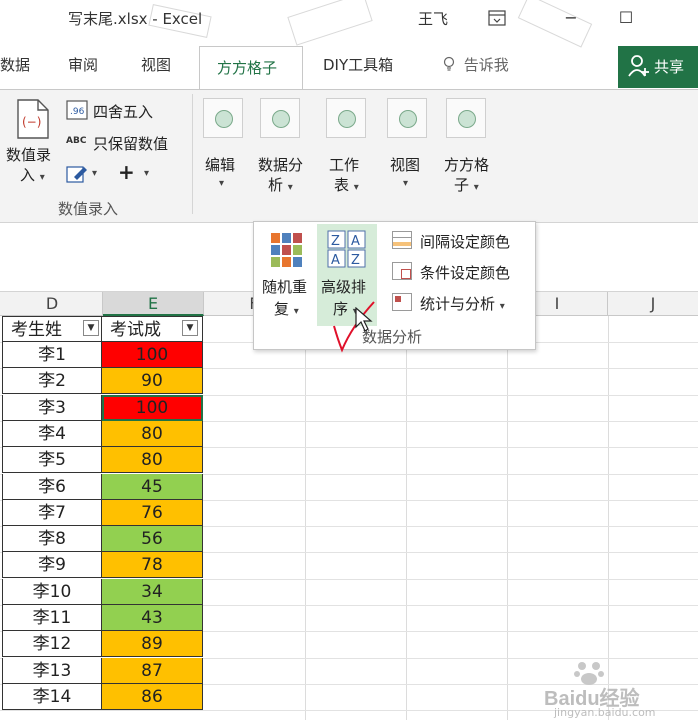 The image size is (698, 720). Describe the element at coordinates (52, 565) in the screenshot. I see `name-cell: 李9` at that location.